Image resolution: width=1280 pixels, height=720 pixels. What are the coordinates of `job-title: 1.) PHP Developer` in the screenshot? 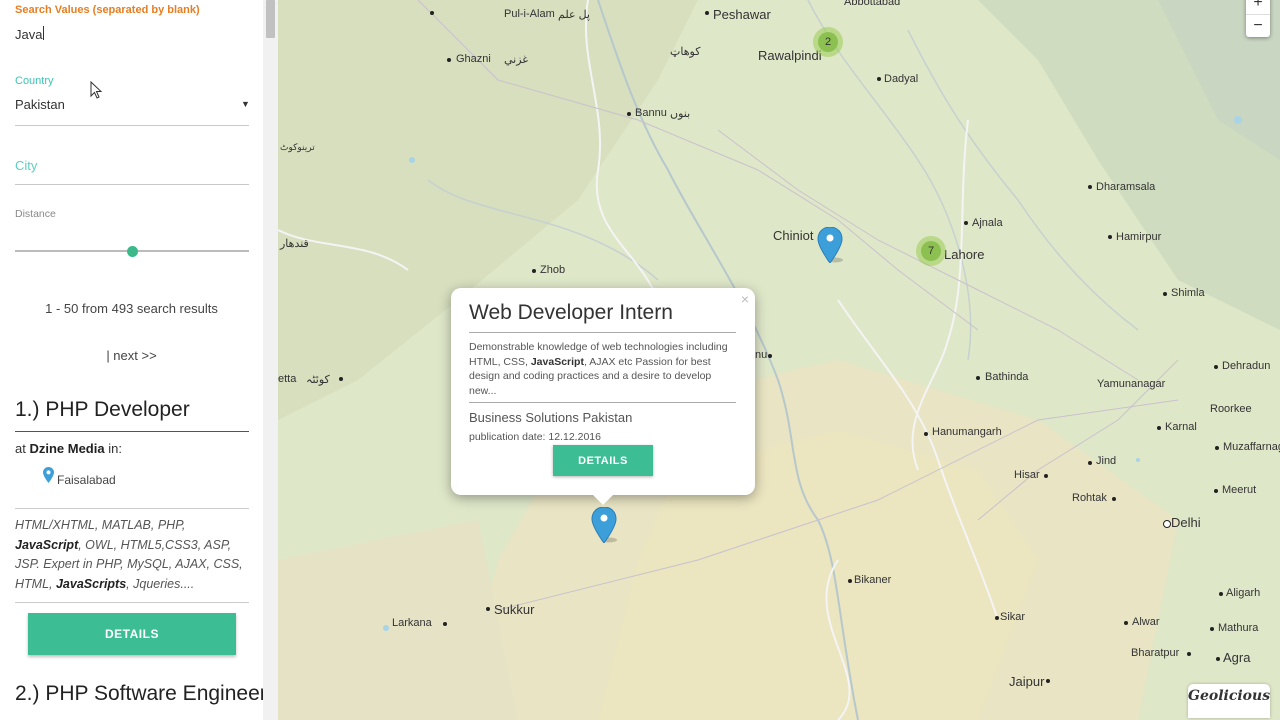 It's located at (102, 410).